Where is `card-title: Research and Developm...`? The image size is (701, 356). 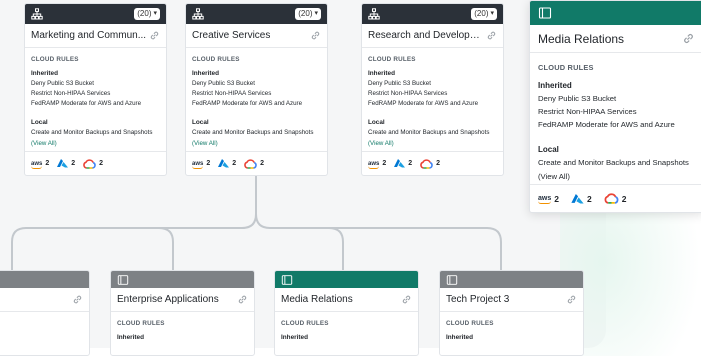 card-title: Research and Developm... is located at coordinates (427, 35).